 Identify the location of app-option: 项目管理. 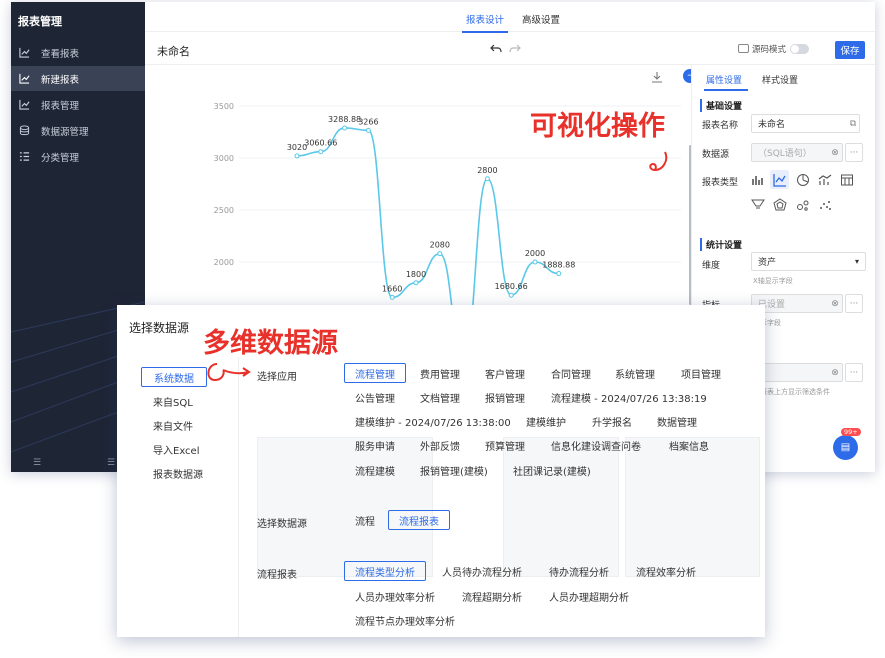
(701, 373).